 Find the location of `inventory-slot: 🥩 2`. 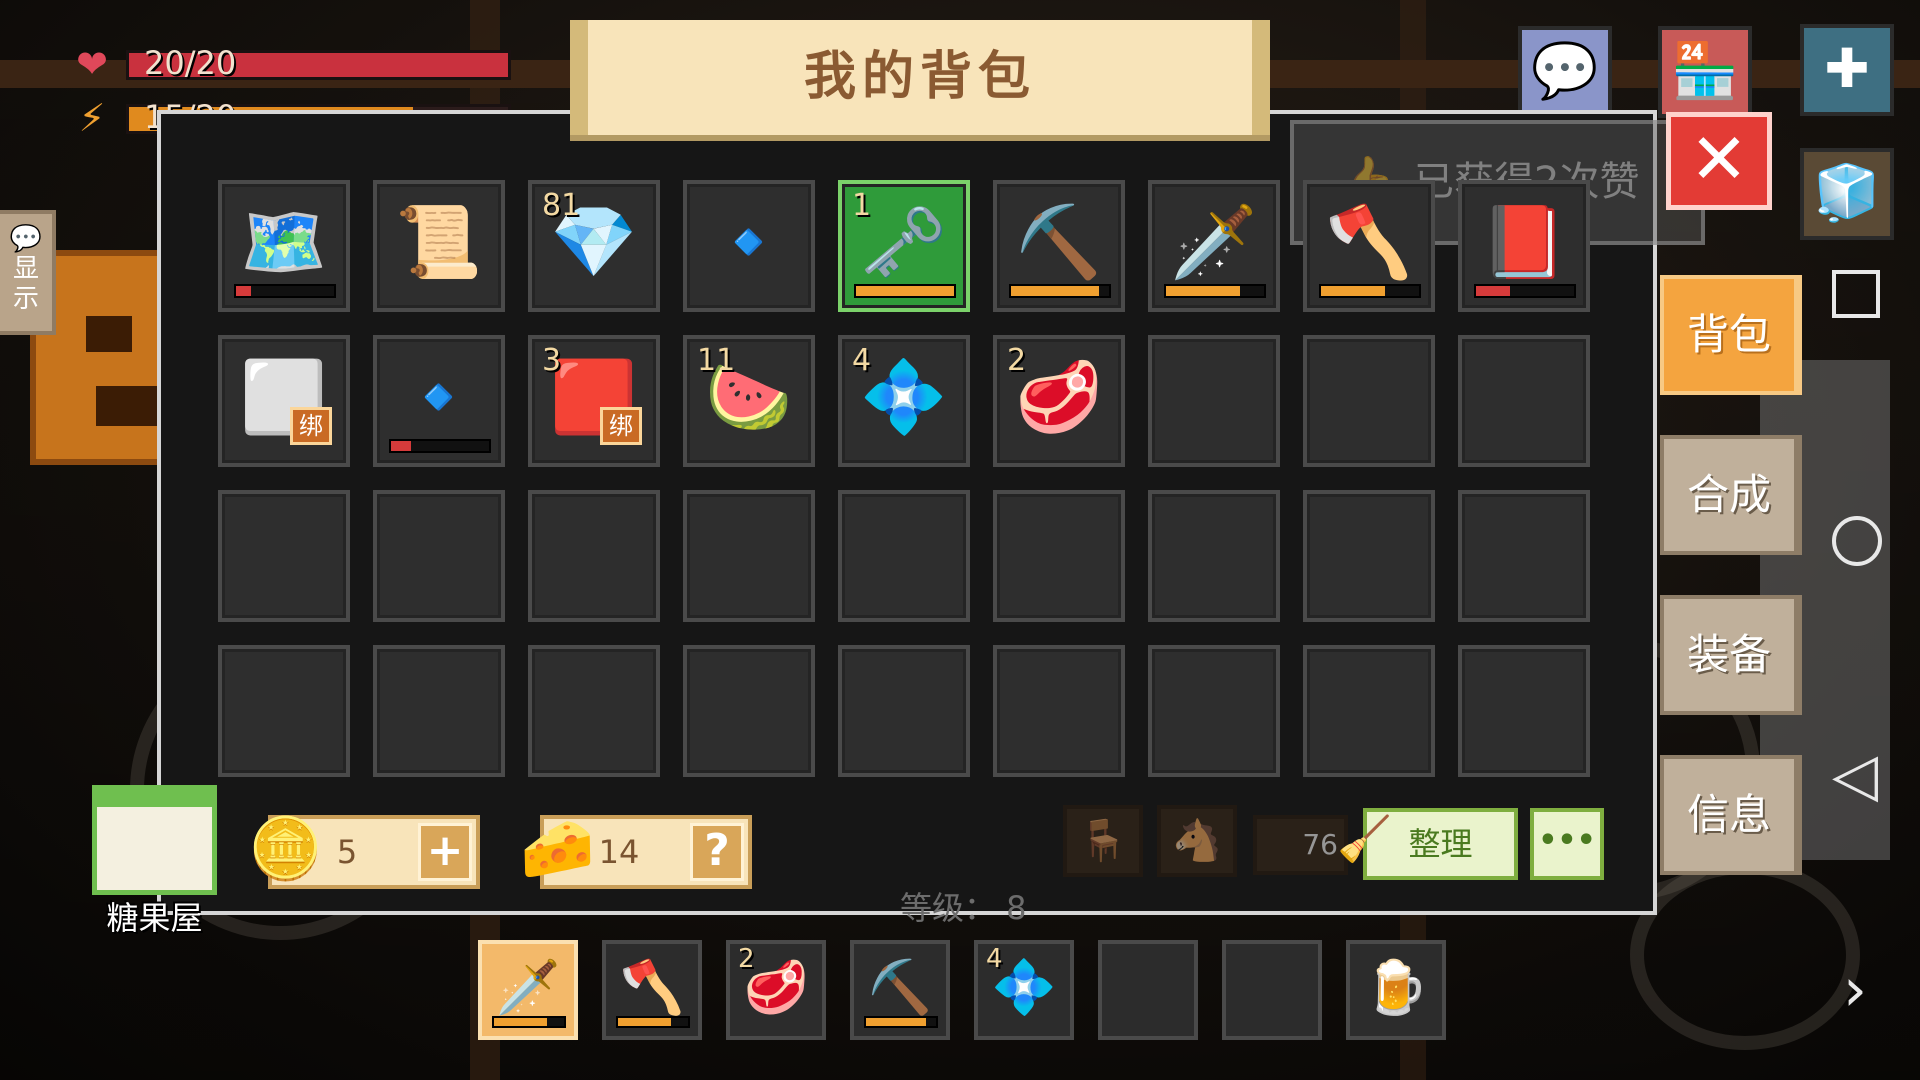

inventory-slot: 🥩 2 is located at coordinates (1059, 401).